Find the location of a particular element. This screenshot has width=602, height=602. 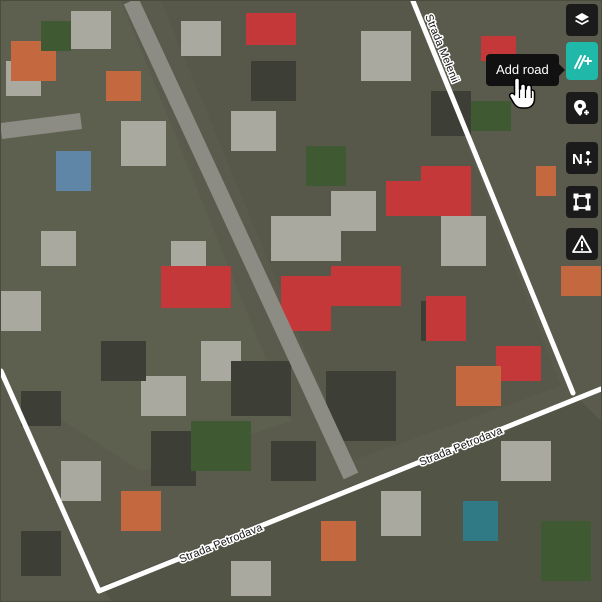

add-place-icon is located at coordinates (582, 108).